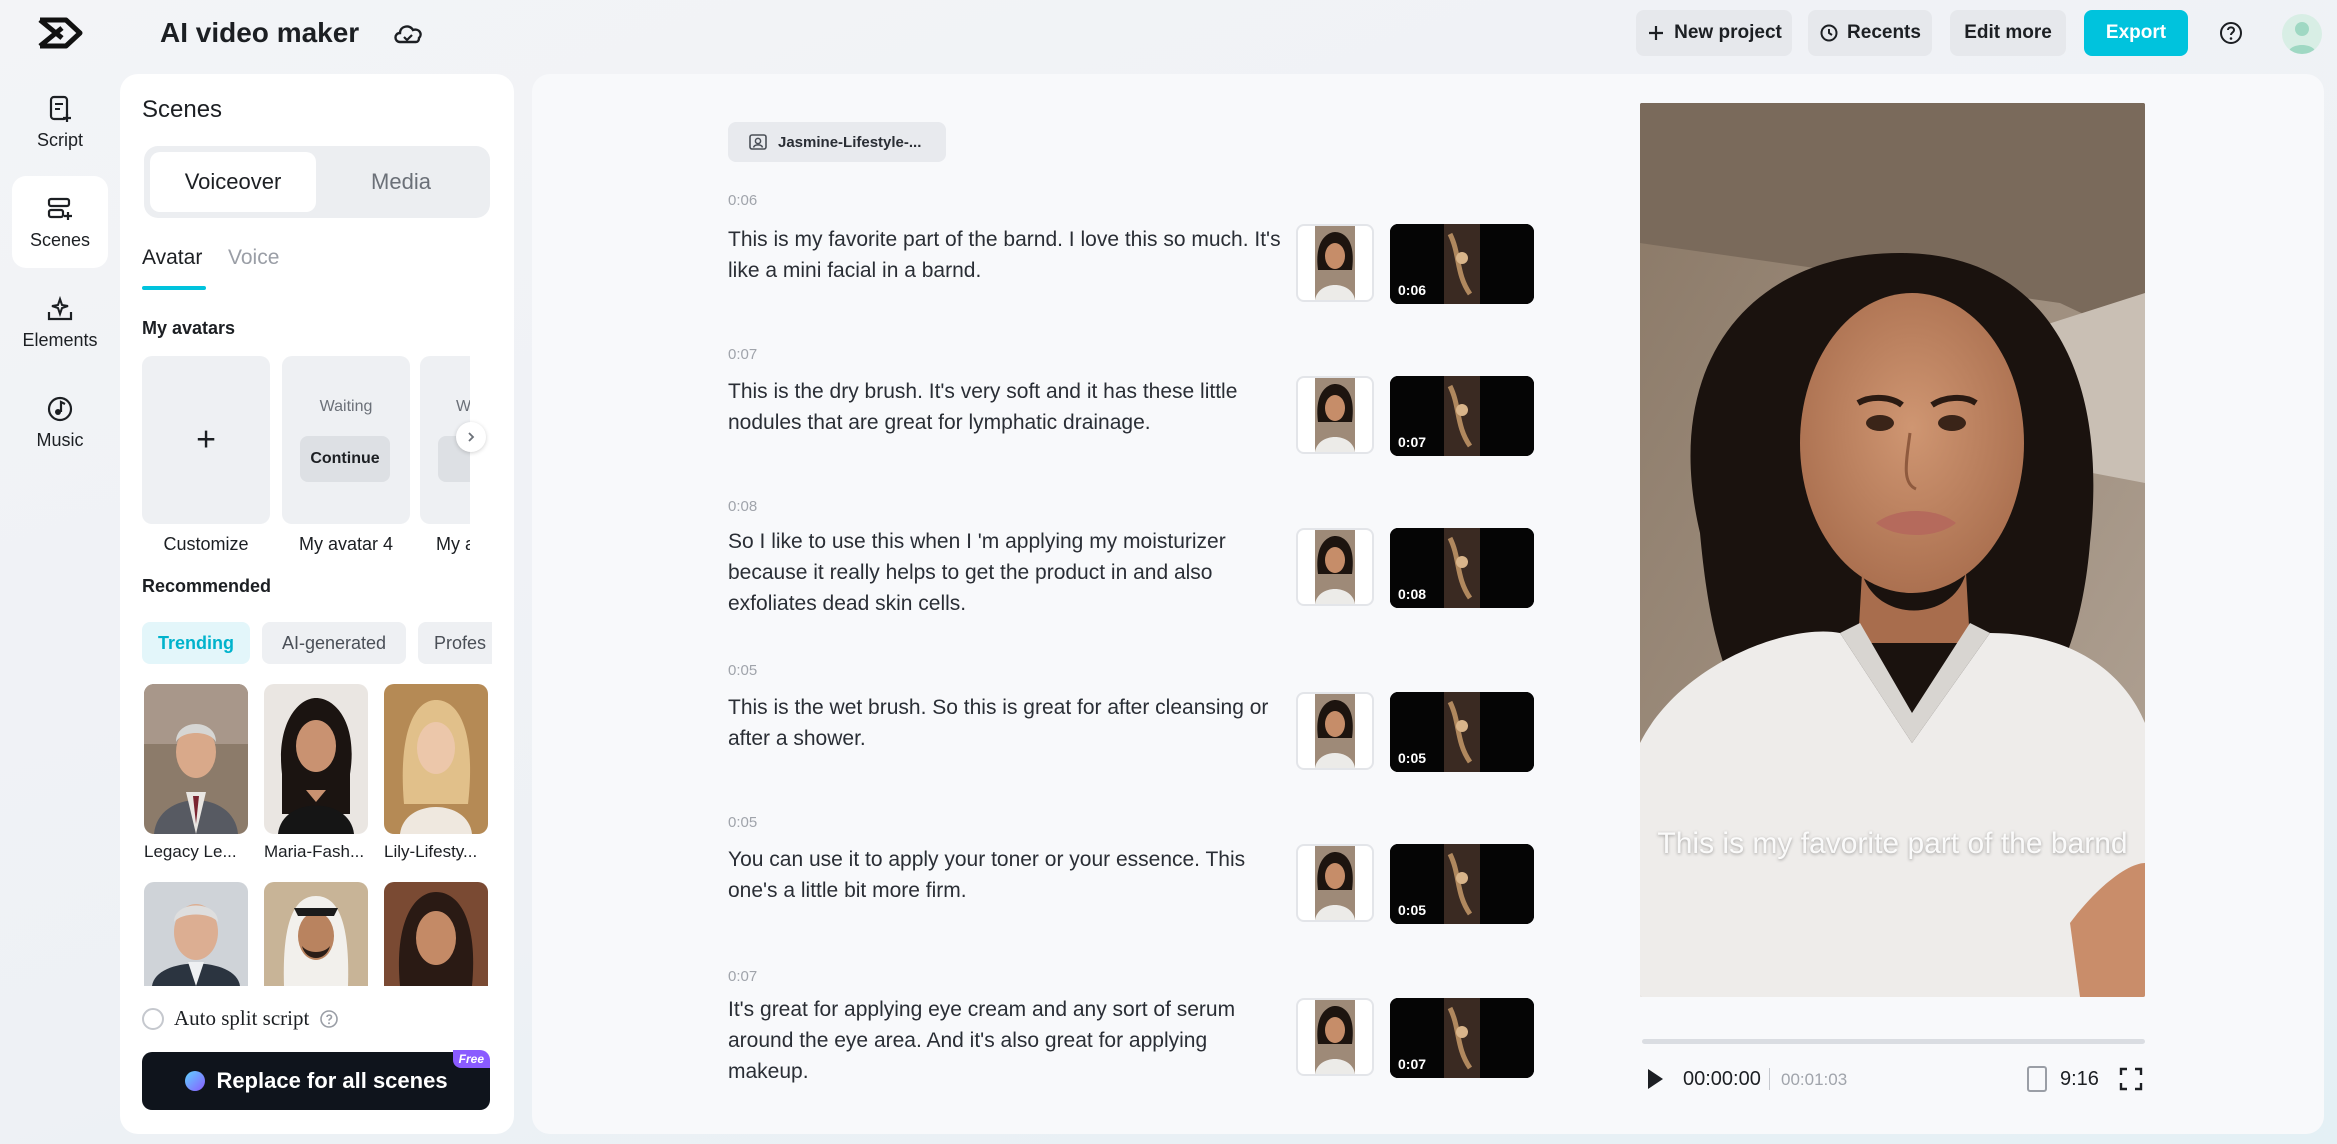 The image size is (2337, 1144). I want to click on clip-duration: 0:08, so click(1412, 594).